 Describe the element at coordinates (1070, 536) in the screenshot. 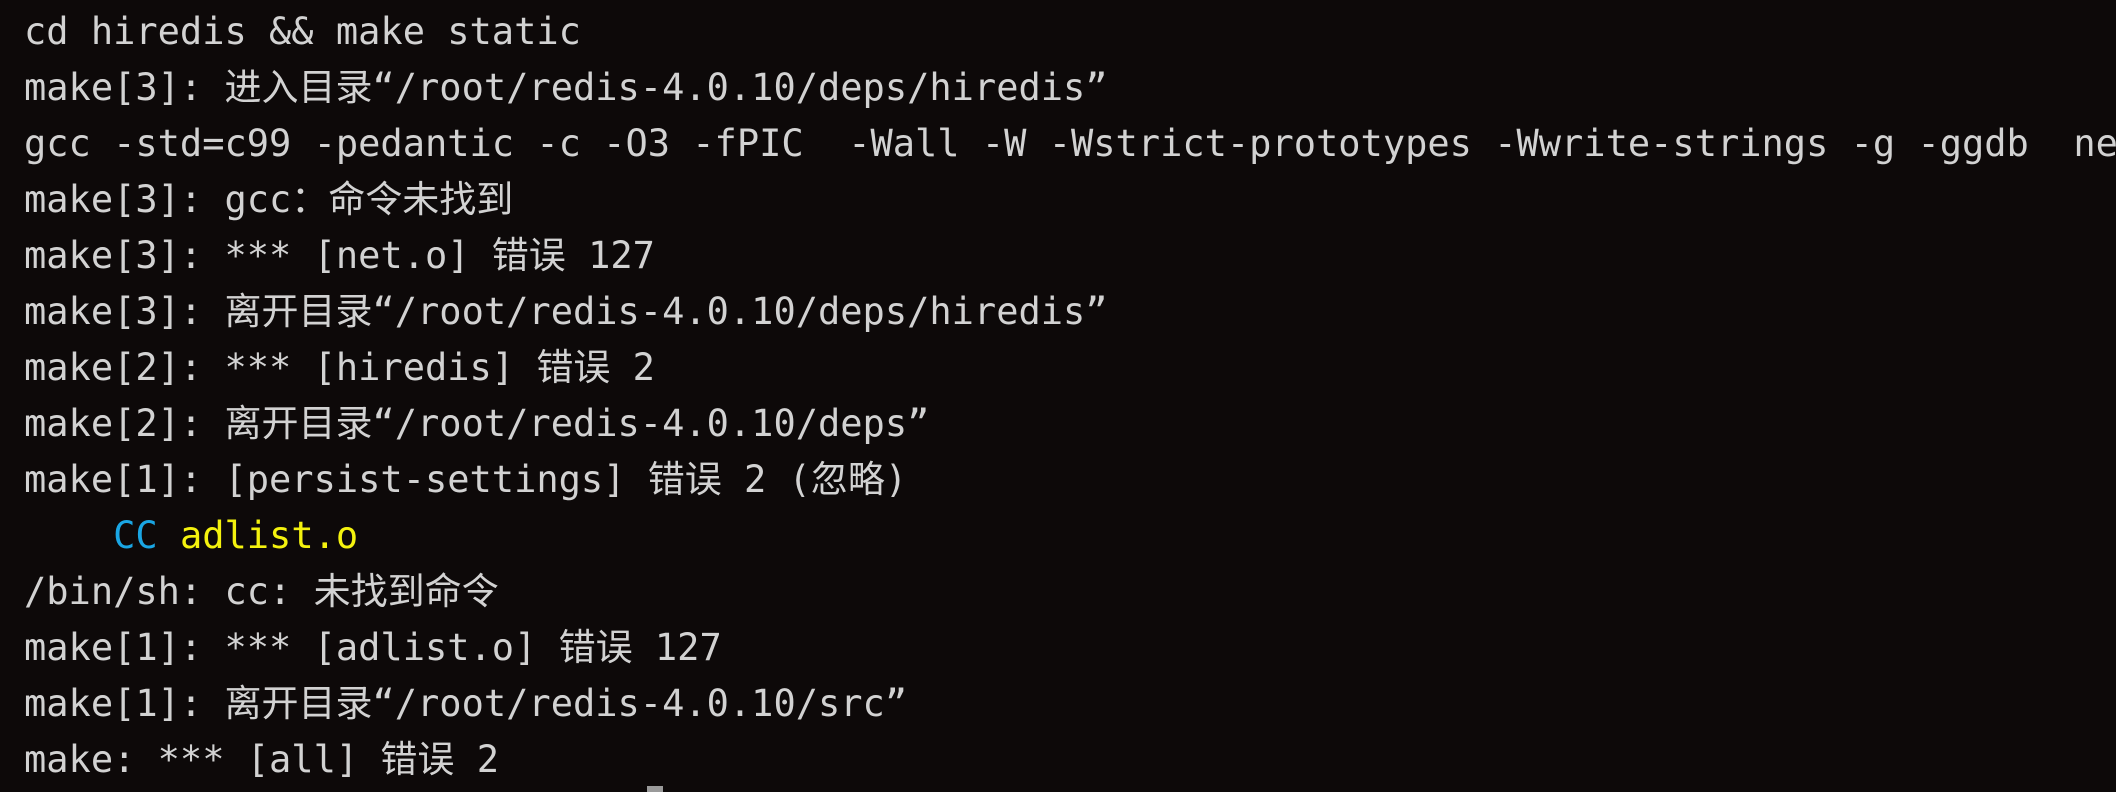

I see `compile-line: CC adlist.o` at that location.